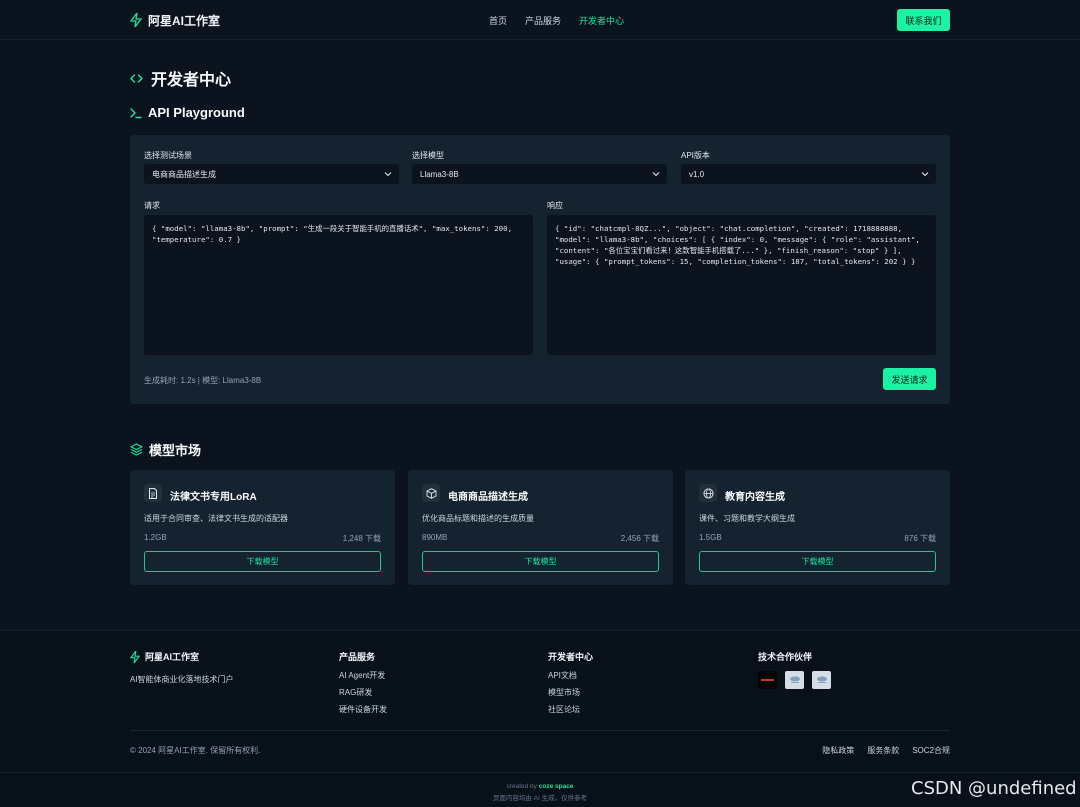  I want to click on top-navbar: 阿星AI工作室 首页 产品服务 开发者中心 联系我们, so click(540, 20).